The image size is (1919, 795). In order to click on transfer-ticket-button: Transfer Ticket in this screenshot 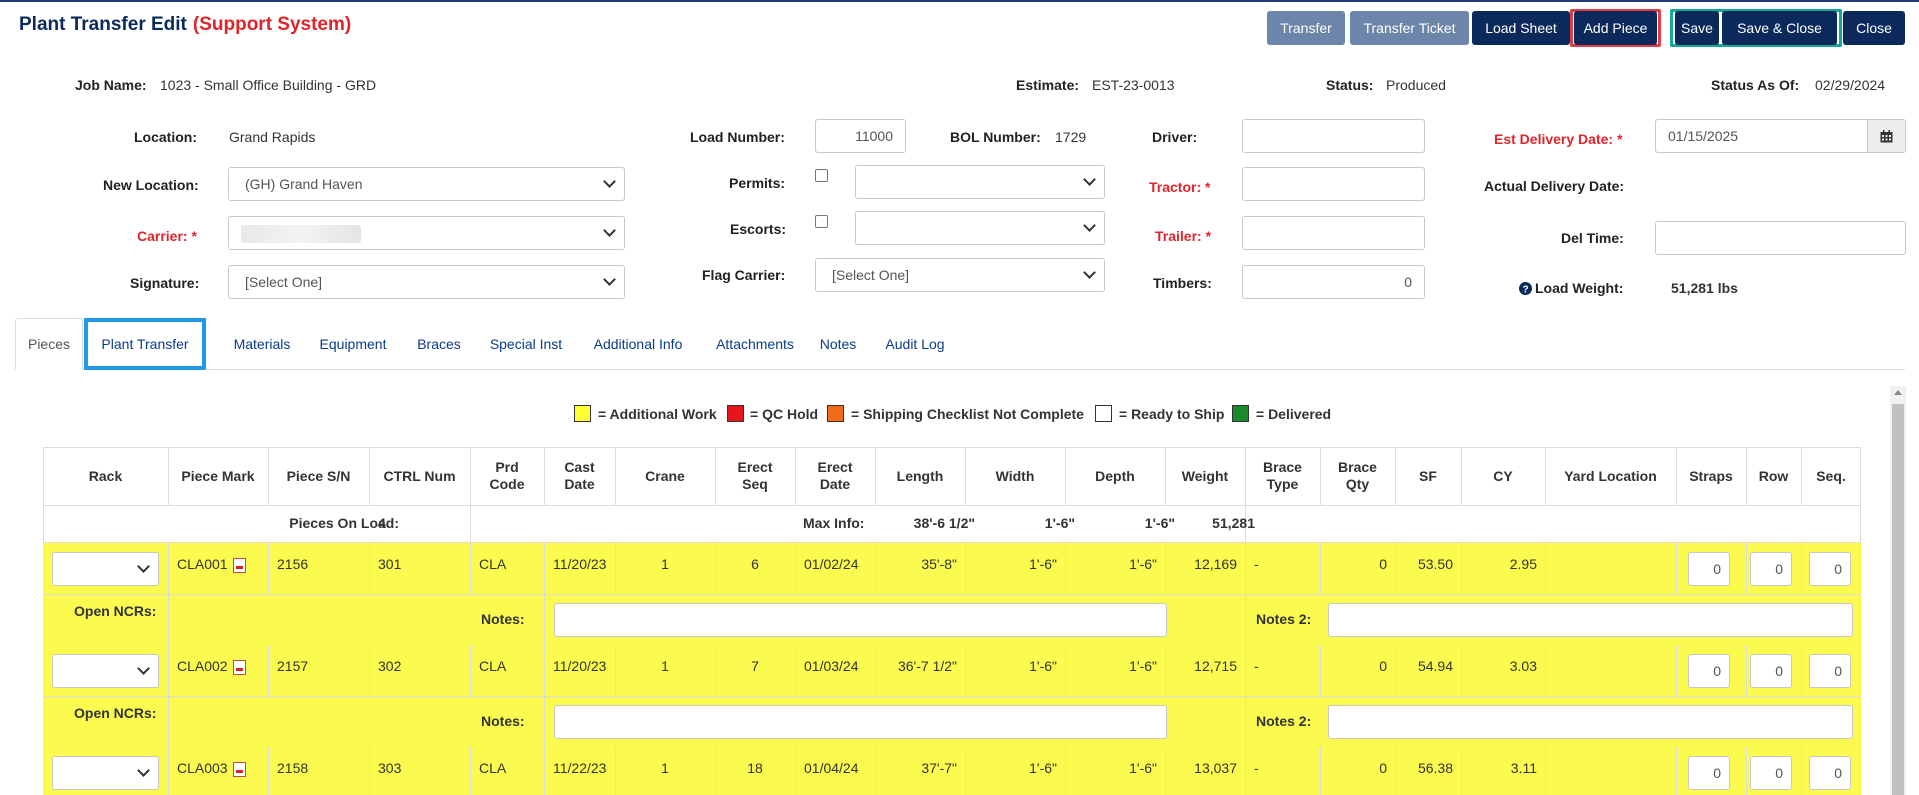, I will do `click(1409, 28)`.